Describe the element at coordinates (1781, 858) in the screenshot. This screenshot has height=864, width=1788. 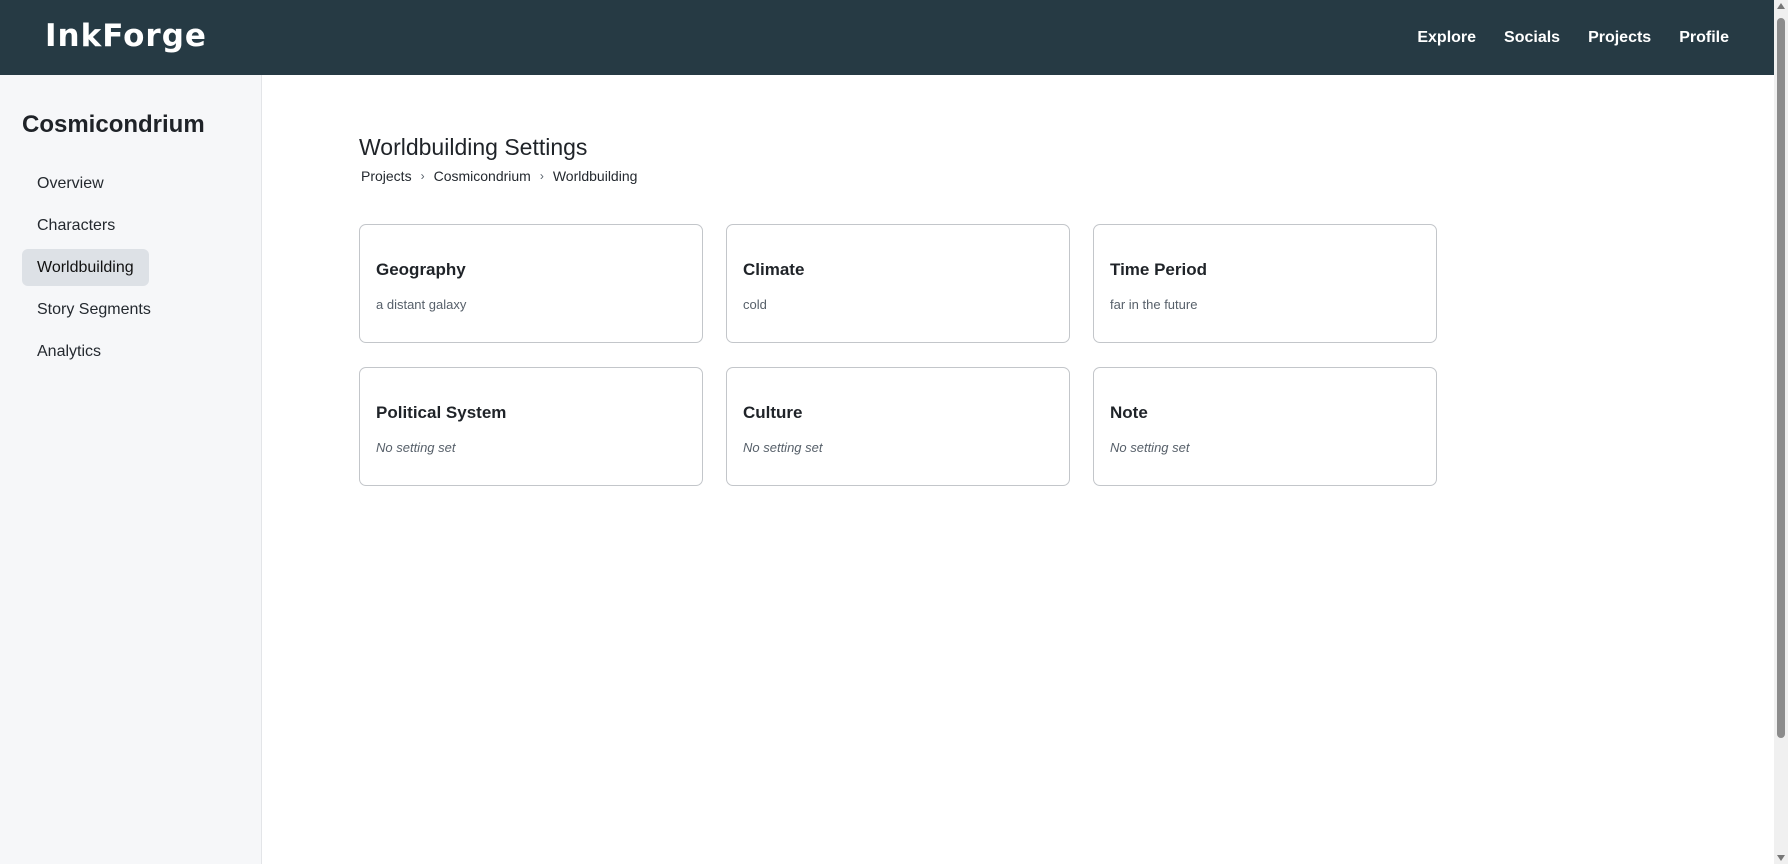
I see `scroll-down-arrow-icon` at that location.